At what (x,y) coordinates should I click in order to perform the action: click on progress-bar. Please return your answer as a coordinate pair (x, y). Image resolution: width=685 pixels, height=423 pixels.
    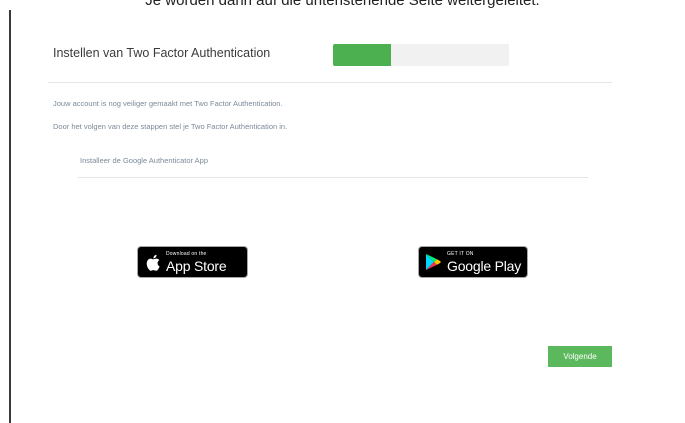
    Looking at the image, I should click on (421, 55).